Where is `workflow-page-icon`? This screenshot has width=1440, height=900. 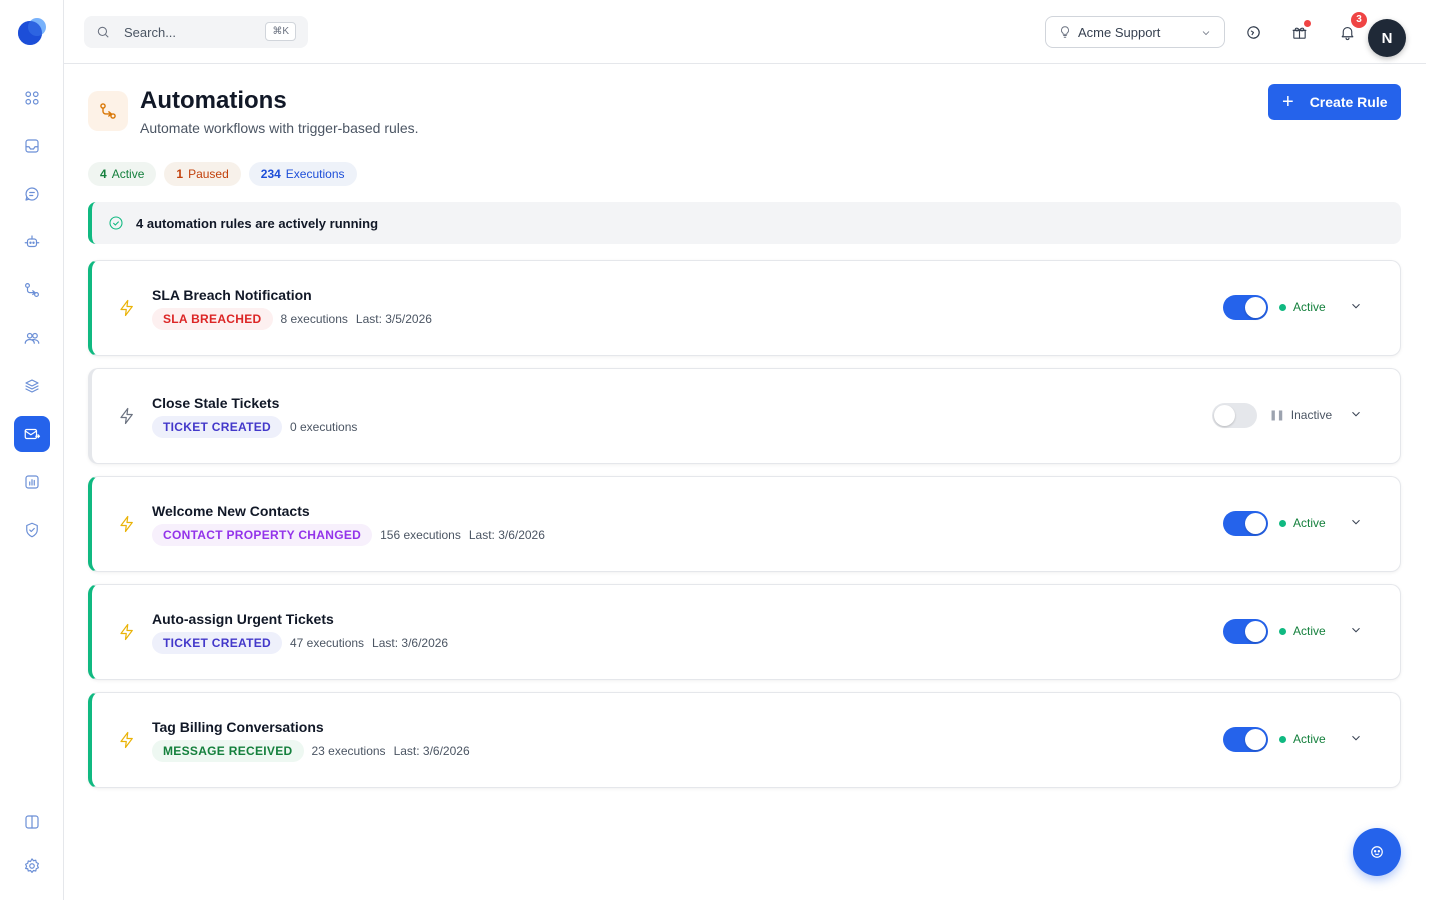 workflow-page-icon is located at coordinates (108, 111).